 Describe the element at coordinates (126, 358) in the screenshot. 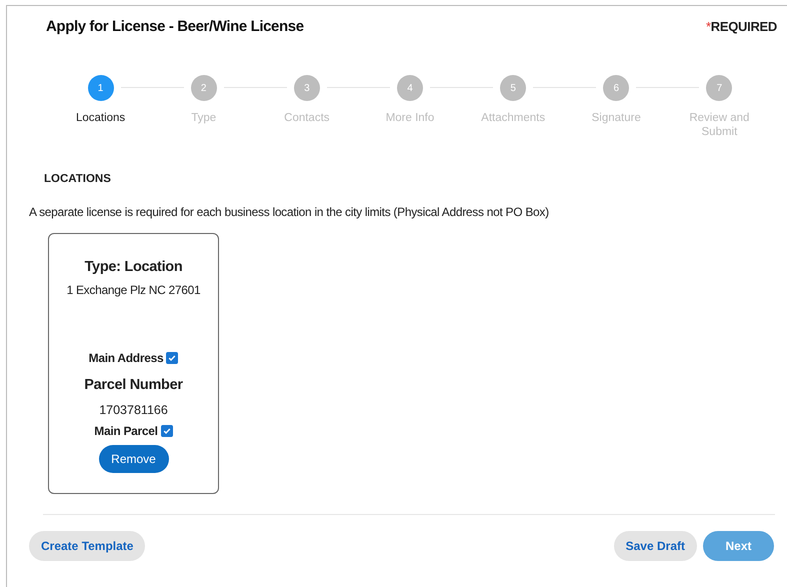

I see `checkbox-label: Main Address` at that location.